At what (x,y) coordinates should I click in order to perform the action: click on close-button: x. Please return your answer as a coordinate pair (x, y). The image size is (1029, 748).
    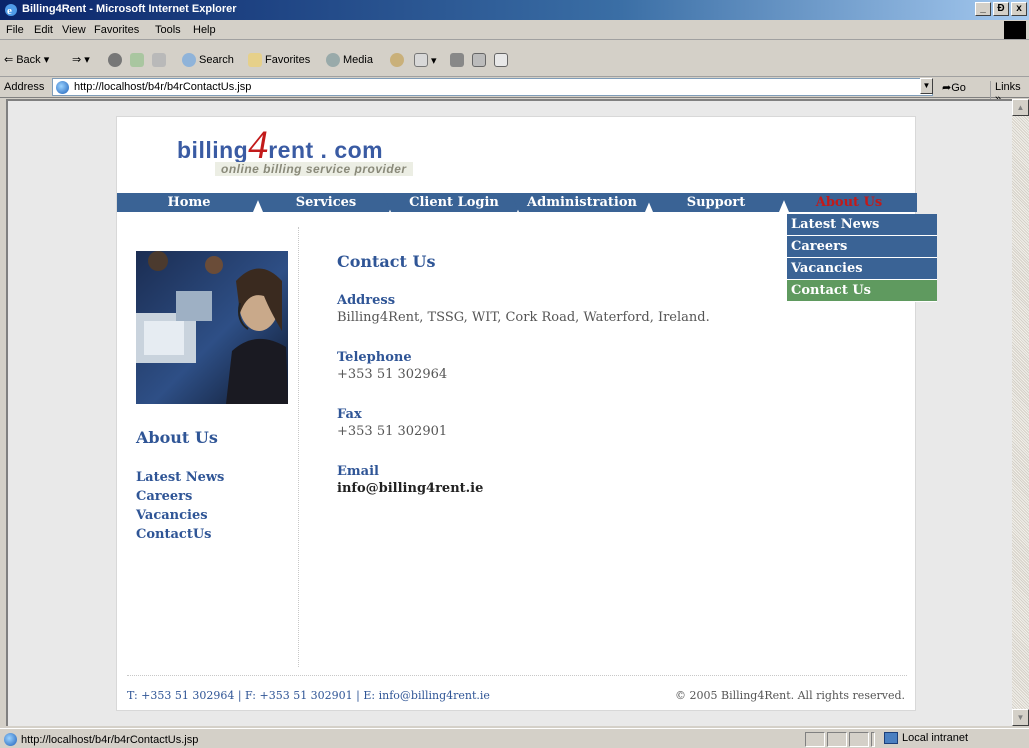
    Looking at the image, I should click on (1019, 9).